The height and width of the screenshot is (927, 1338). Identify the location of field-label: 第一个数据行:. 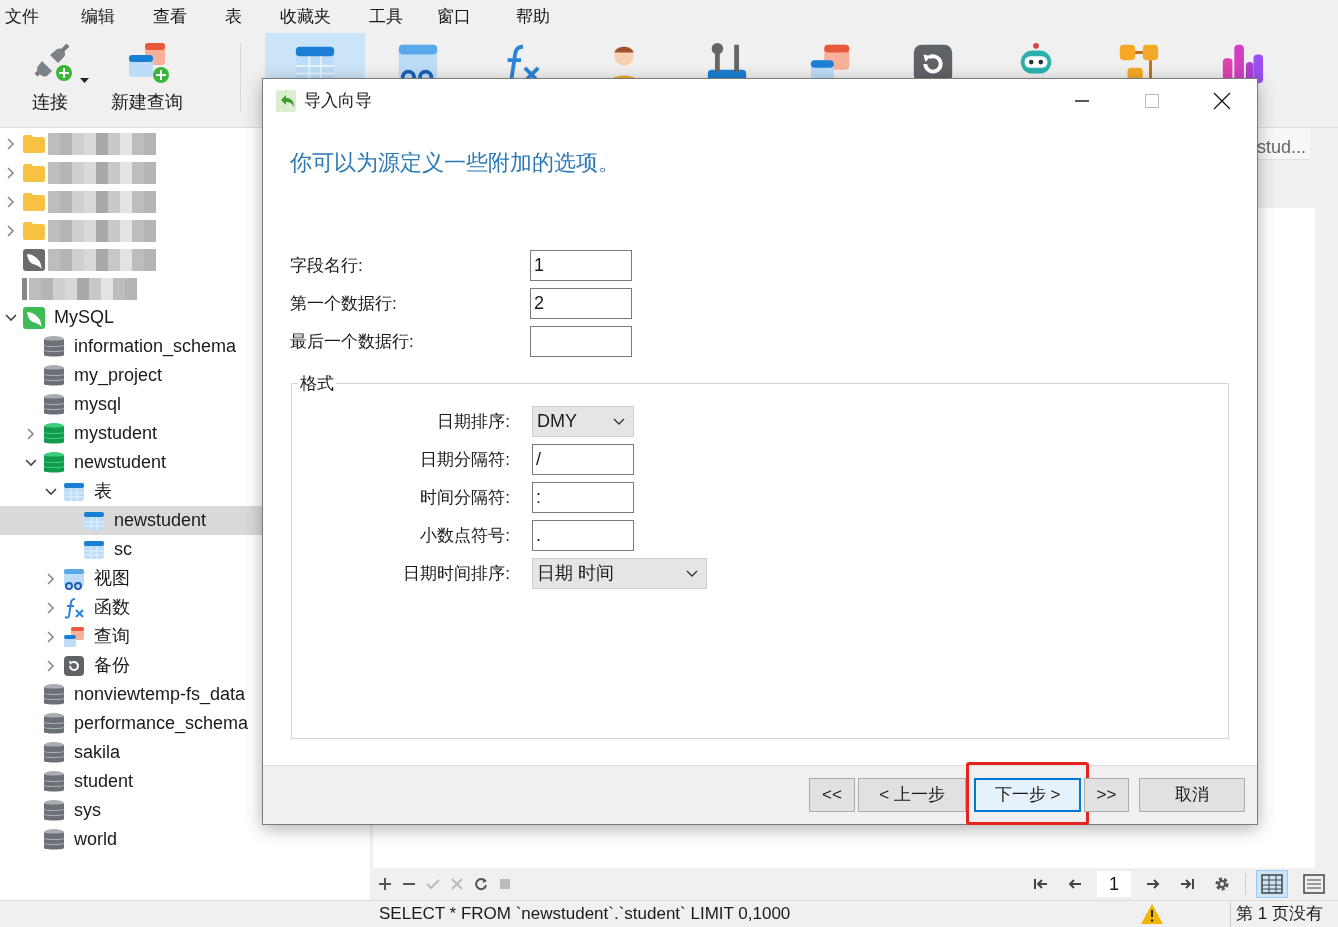
(344, 303).